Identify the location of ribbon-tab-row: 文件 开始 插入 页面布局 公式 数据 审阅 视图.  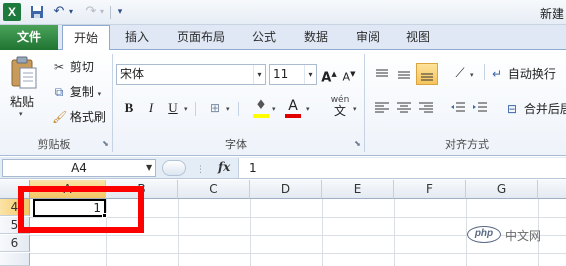
(283, 38).